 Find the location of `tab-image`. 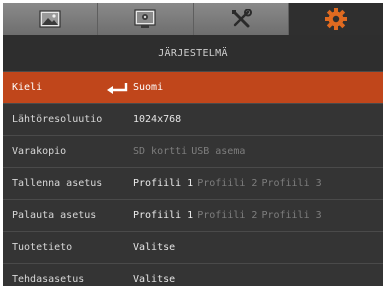

tab-image is located at coordinates (51, 19).